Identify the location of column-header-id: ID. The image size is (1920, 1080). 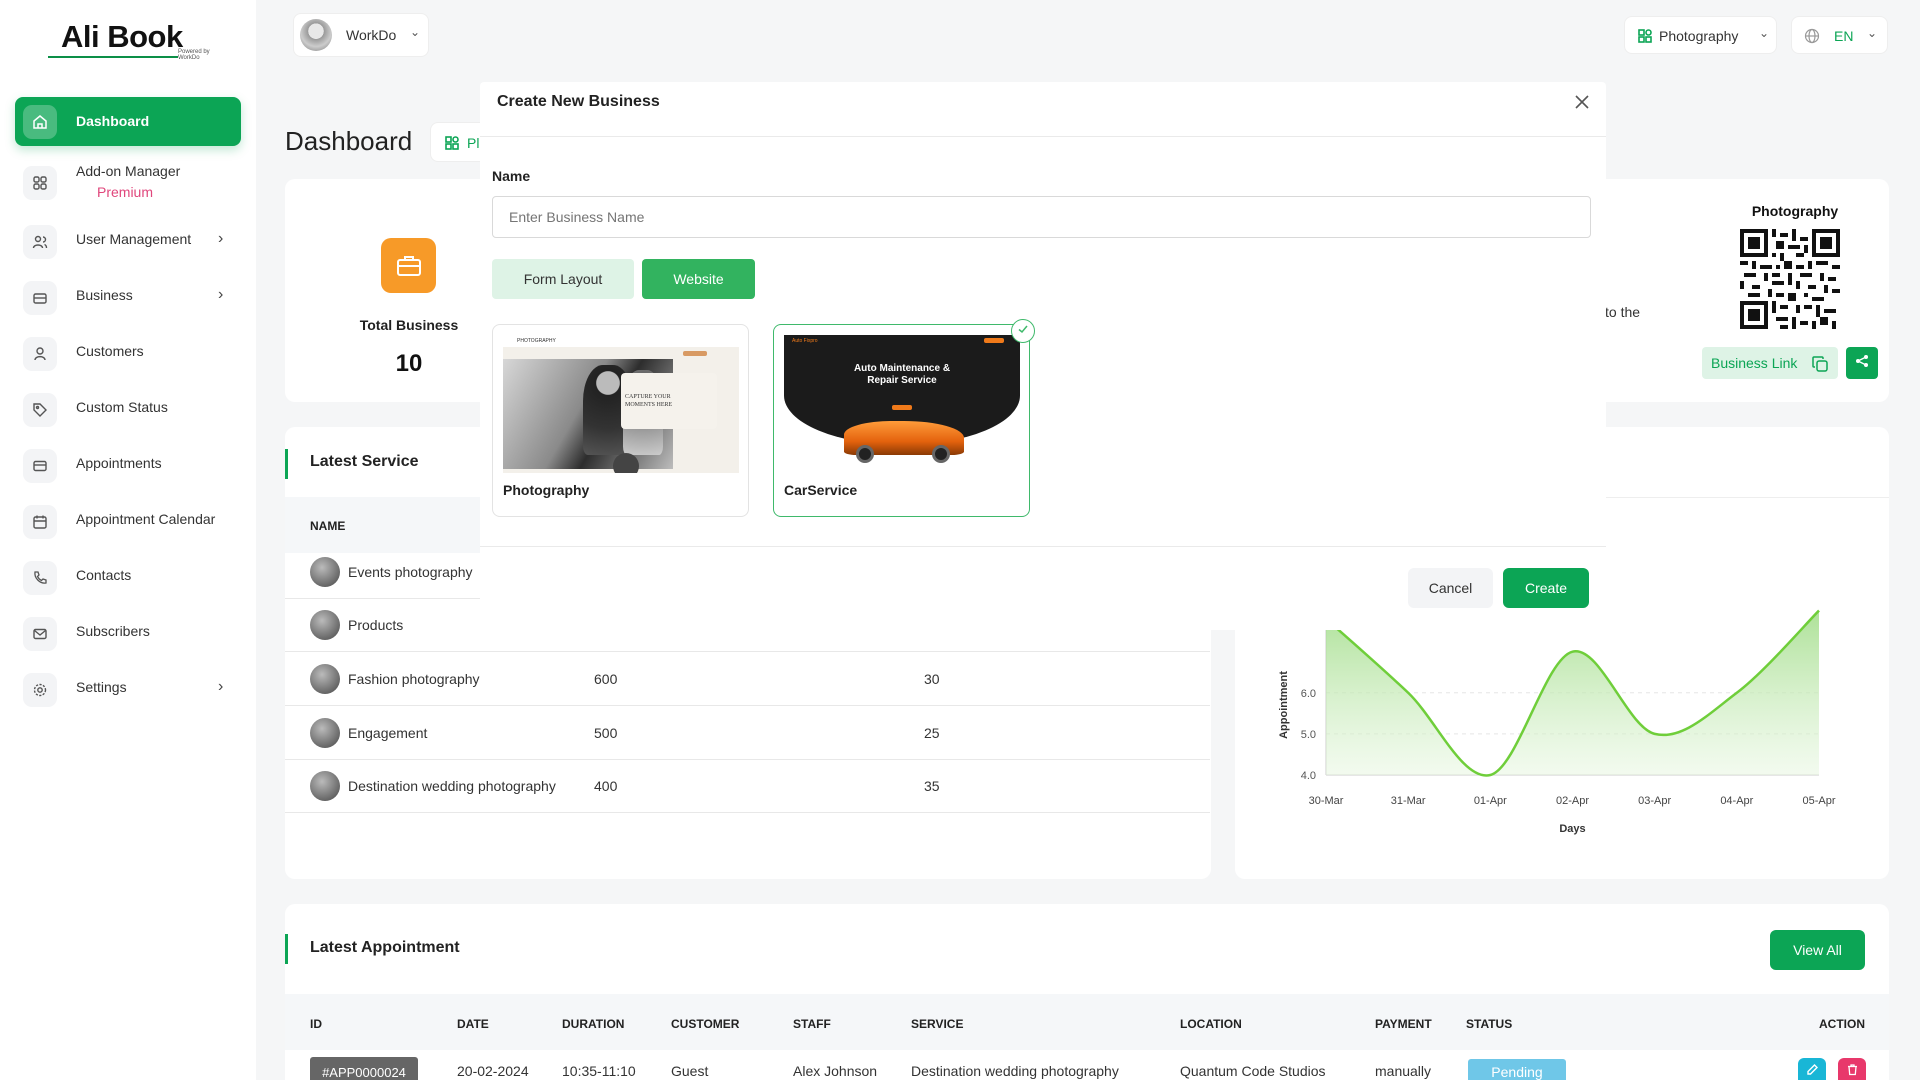
(316, 1024).